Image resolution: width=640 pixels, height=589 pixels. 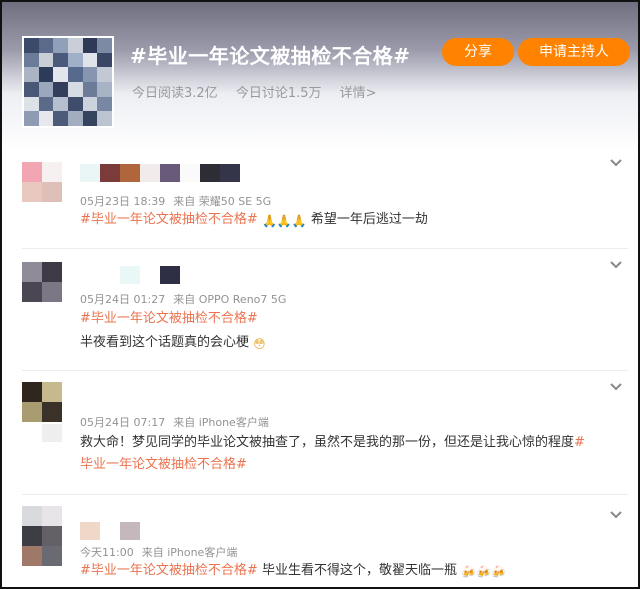 What do you see at coordinates (278, 93) in the screenshot?
I see `discussion-count: 今日讨论1.5万` at bounding box center [278, 93].